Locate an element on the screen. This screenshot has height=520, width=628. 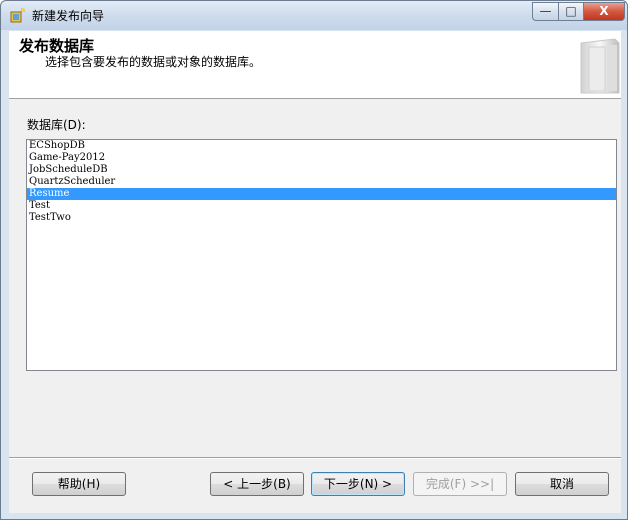
database-list-item: Game-Pay2012 is located at coordinates (321, 158).